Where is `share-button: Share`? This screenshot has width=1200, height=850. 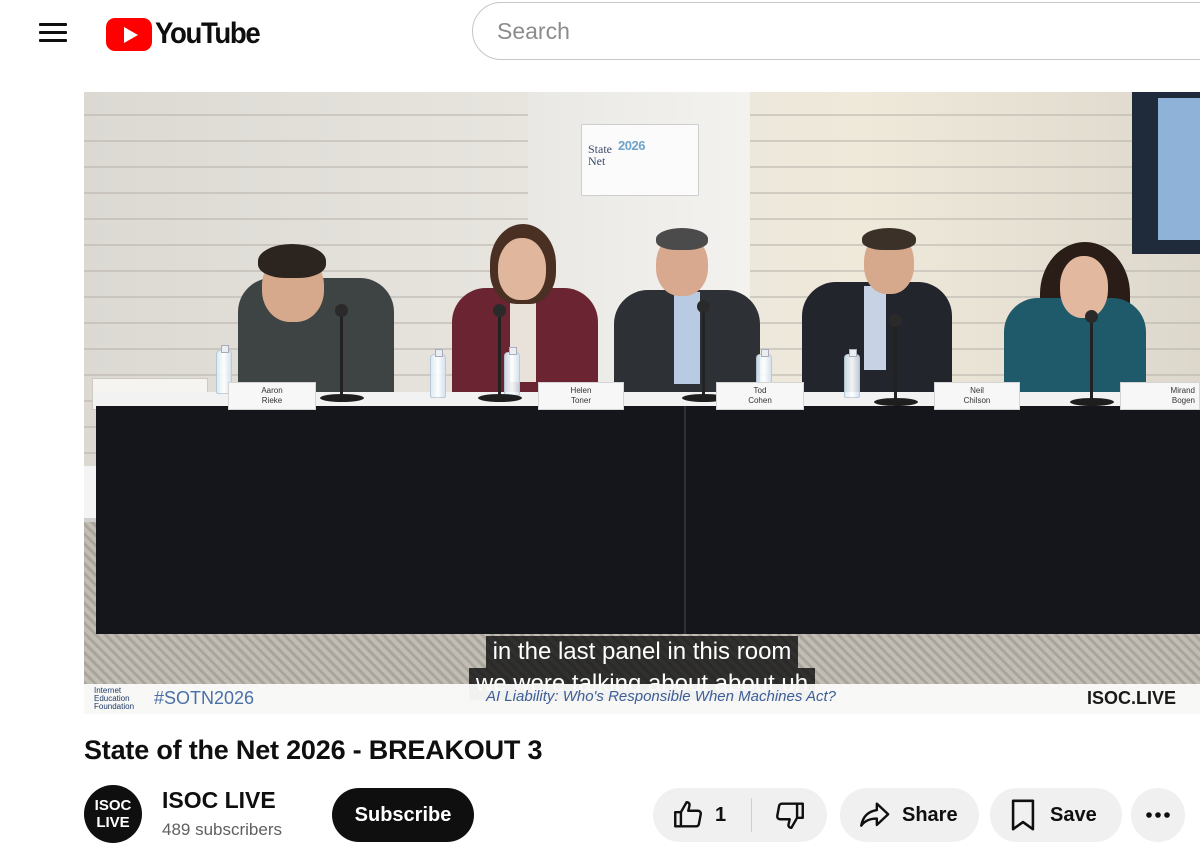
share-button: Share is located at coordinates (909, 815).